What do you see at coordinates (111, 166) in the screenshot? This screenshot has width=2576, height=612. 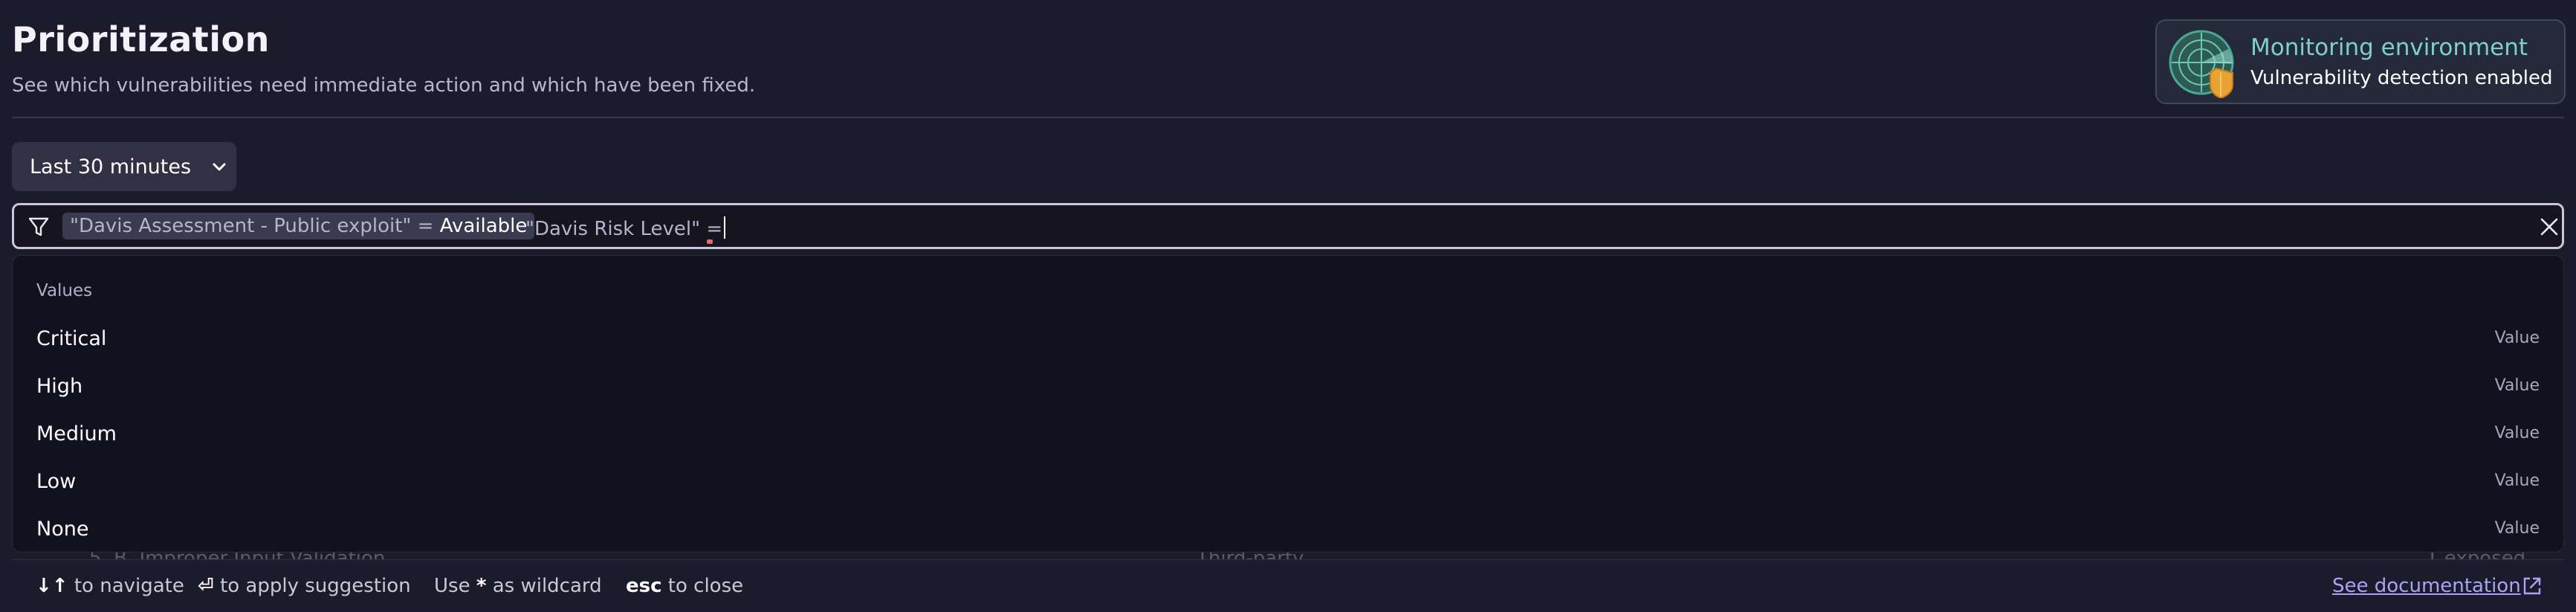 I see `timeframe-label: Last 30 minutes` at bounding box center [111, 166].